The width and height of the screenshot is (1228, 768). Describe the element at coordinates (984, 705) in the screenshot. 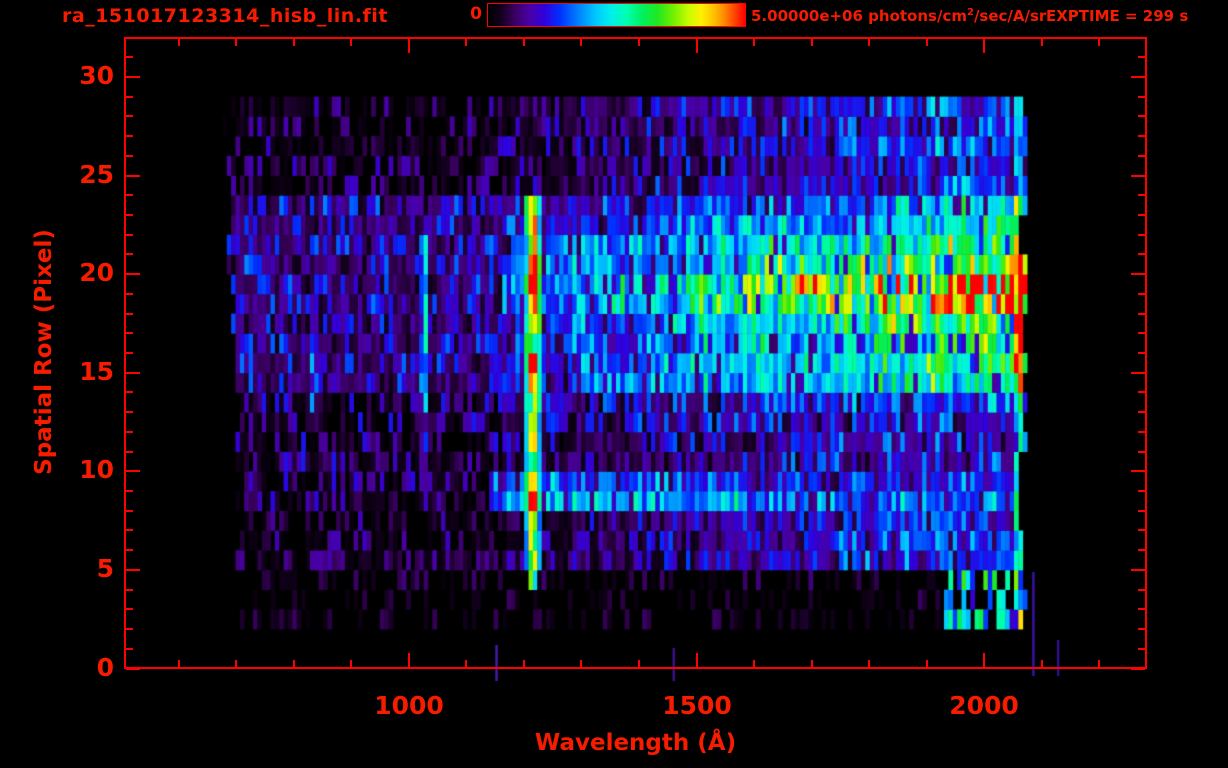

I see `x-tick-label: 2000` at that location.